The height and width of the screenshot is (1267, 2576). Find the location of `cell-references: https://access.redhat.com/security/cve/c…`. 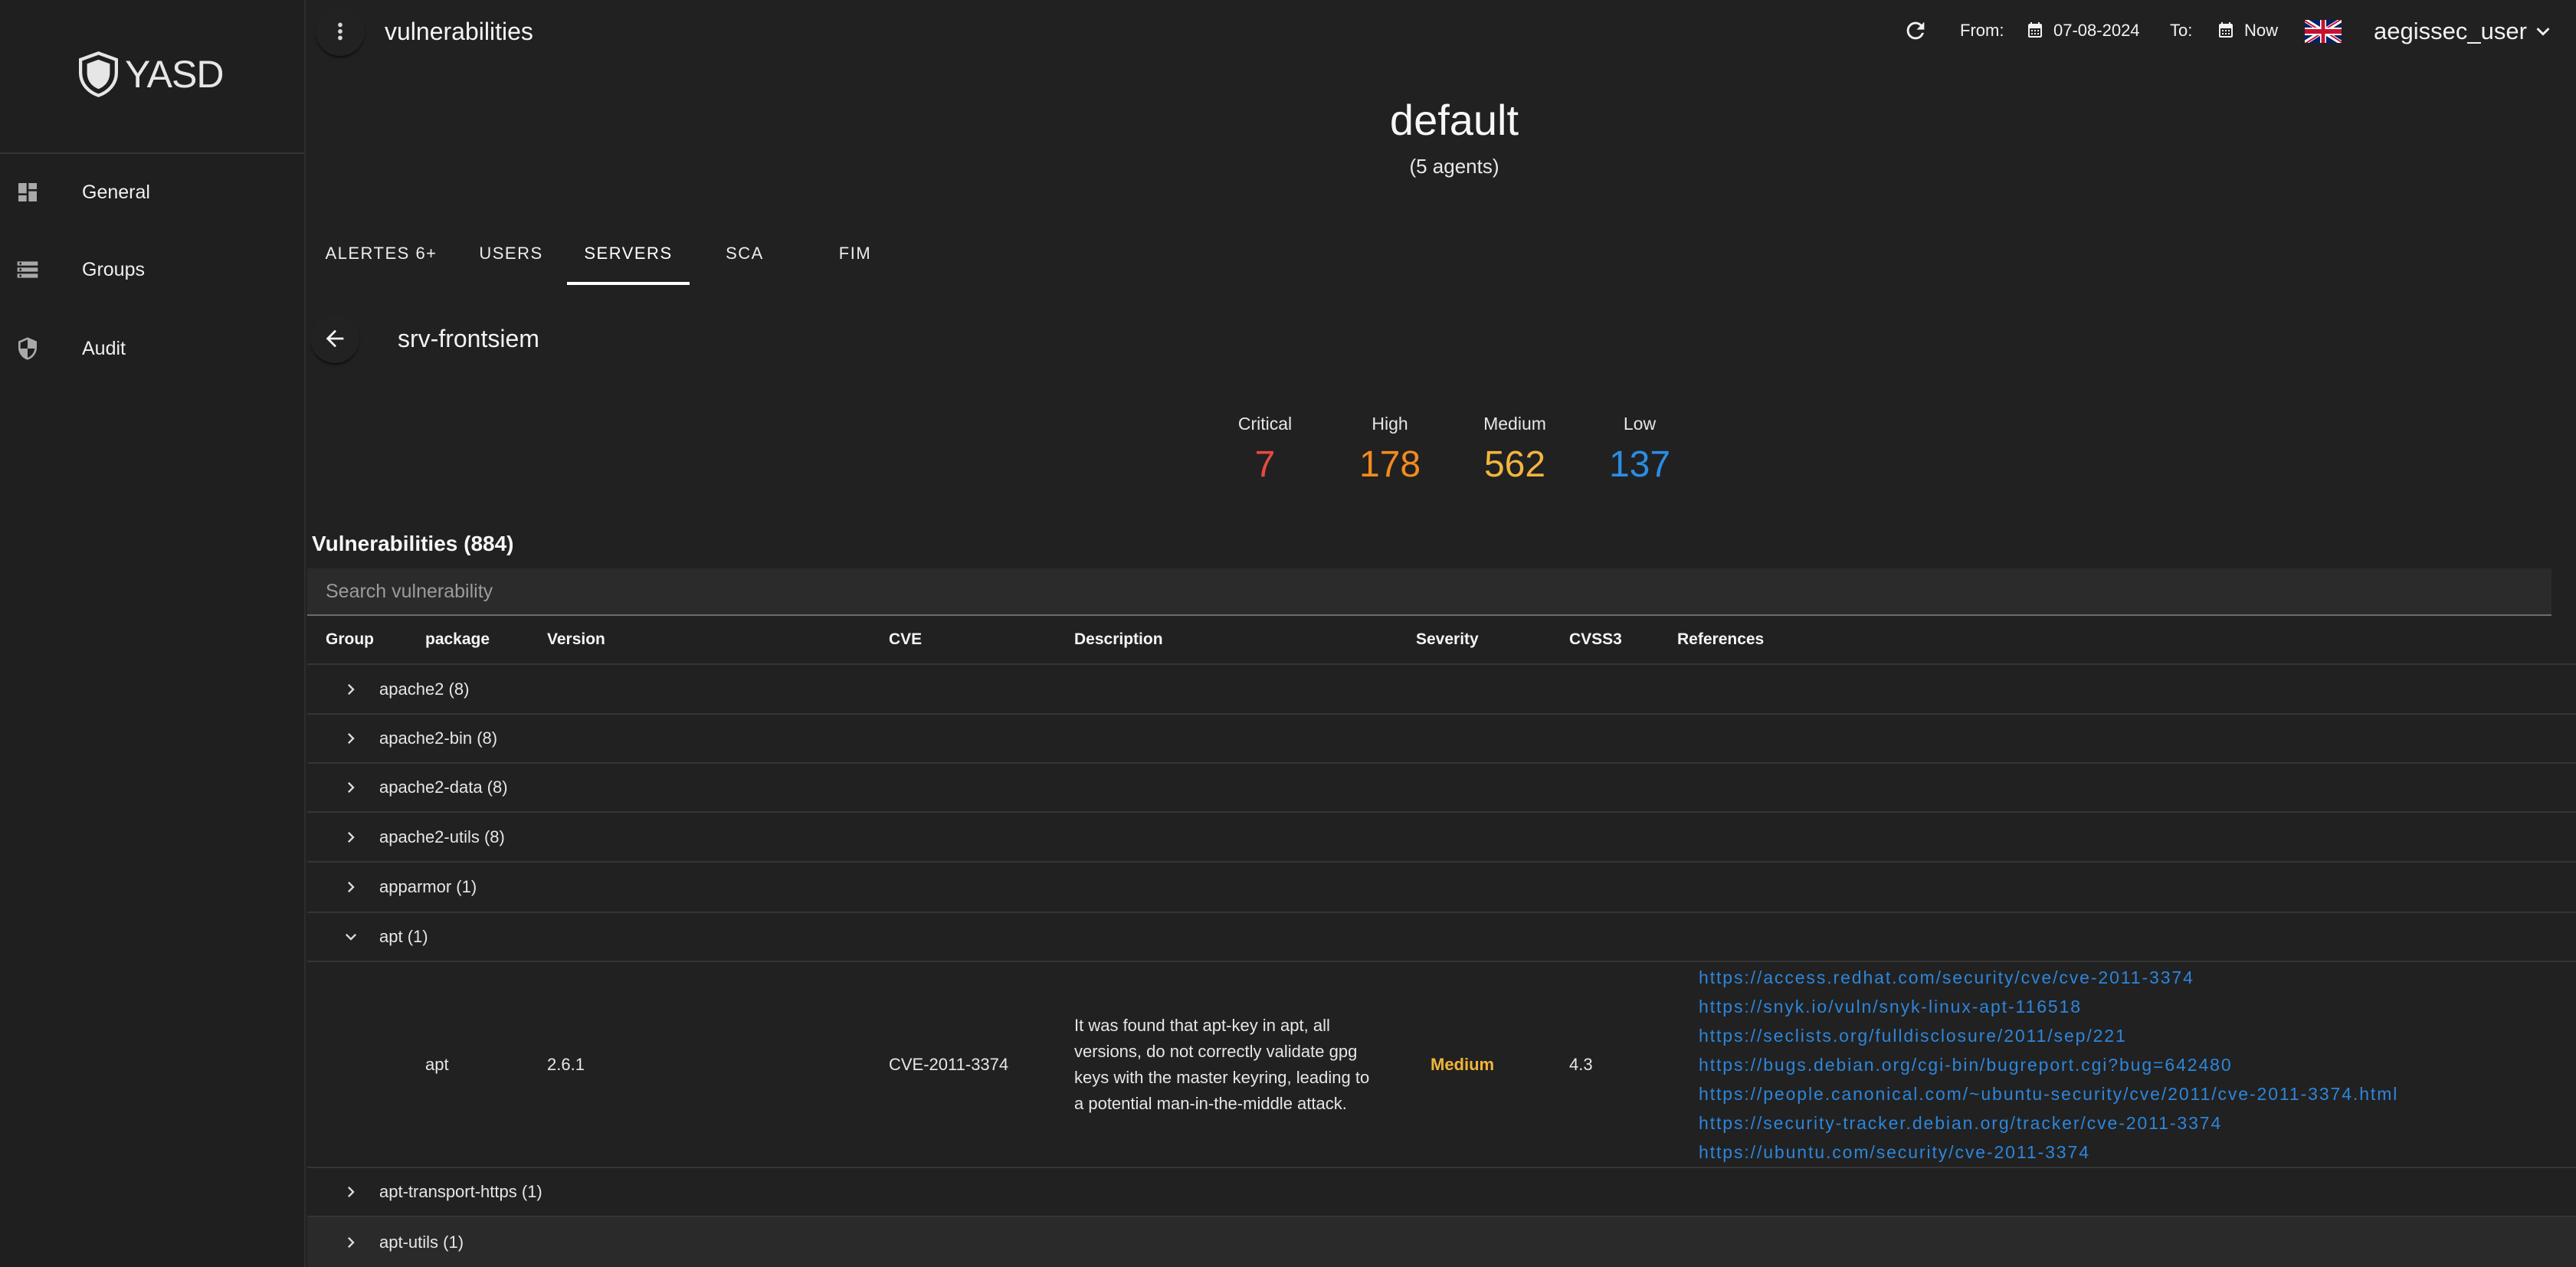

cell-references: https://access.redhat.com/security/cve/c… is located at coordinates (2048, 1064).